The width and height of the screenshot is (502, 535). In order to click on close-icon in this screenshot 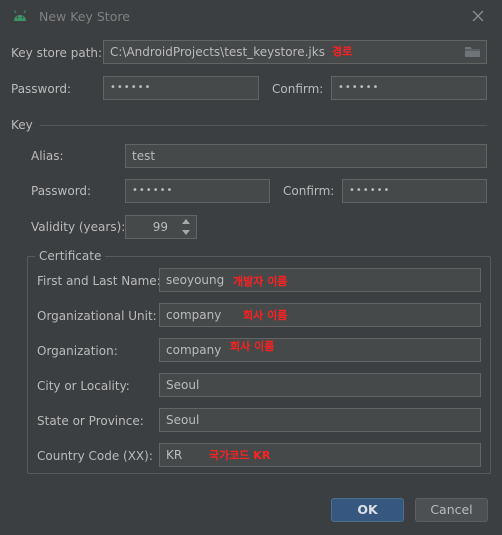, I will do `click(478, 16)`.